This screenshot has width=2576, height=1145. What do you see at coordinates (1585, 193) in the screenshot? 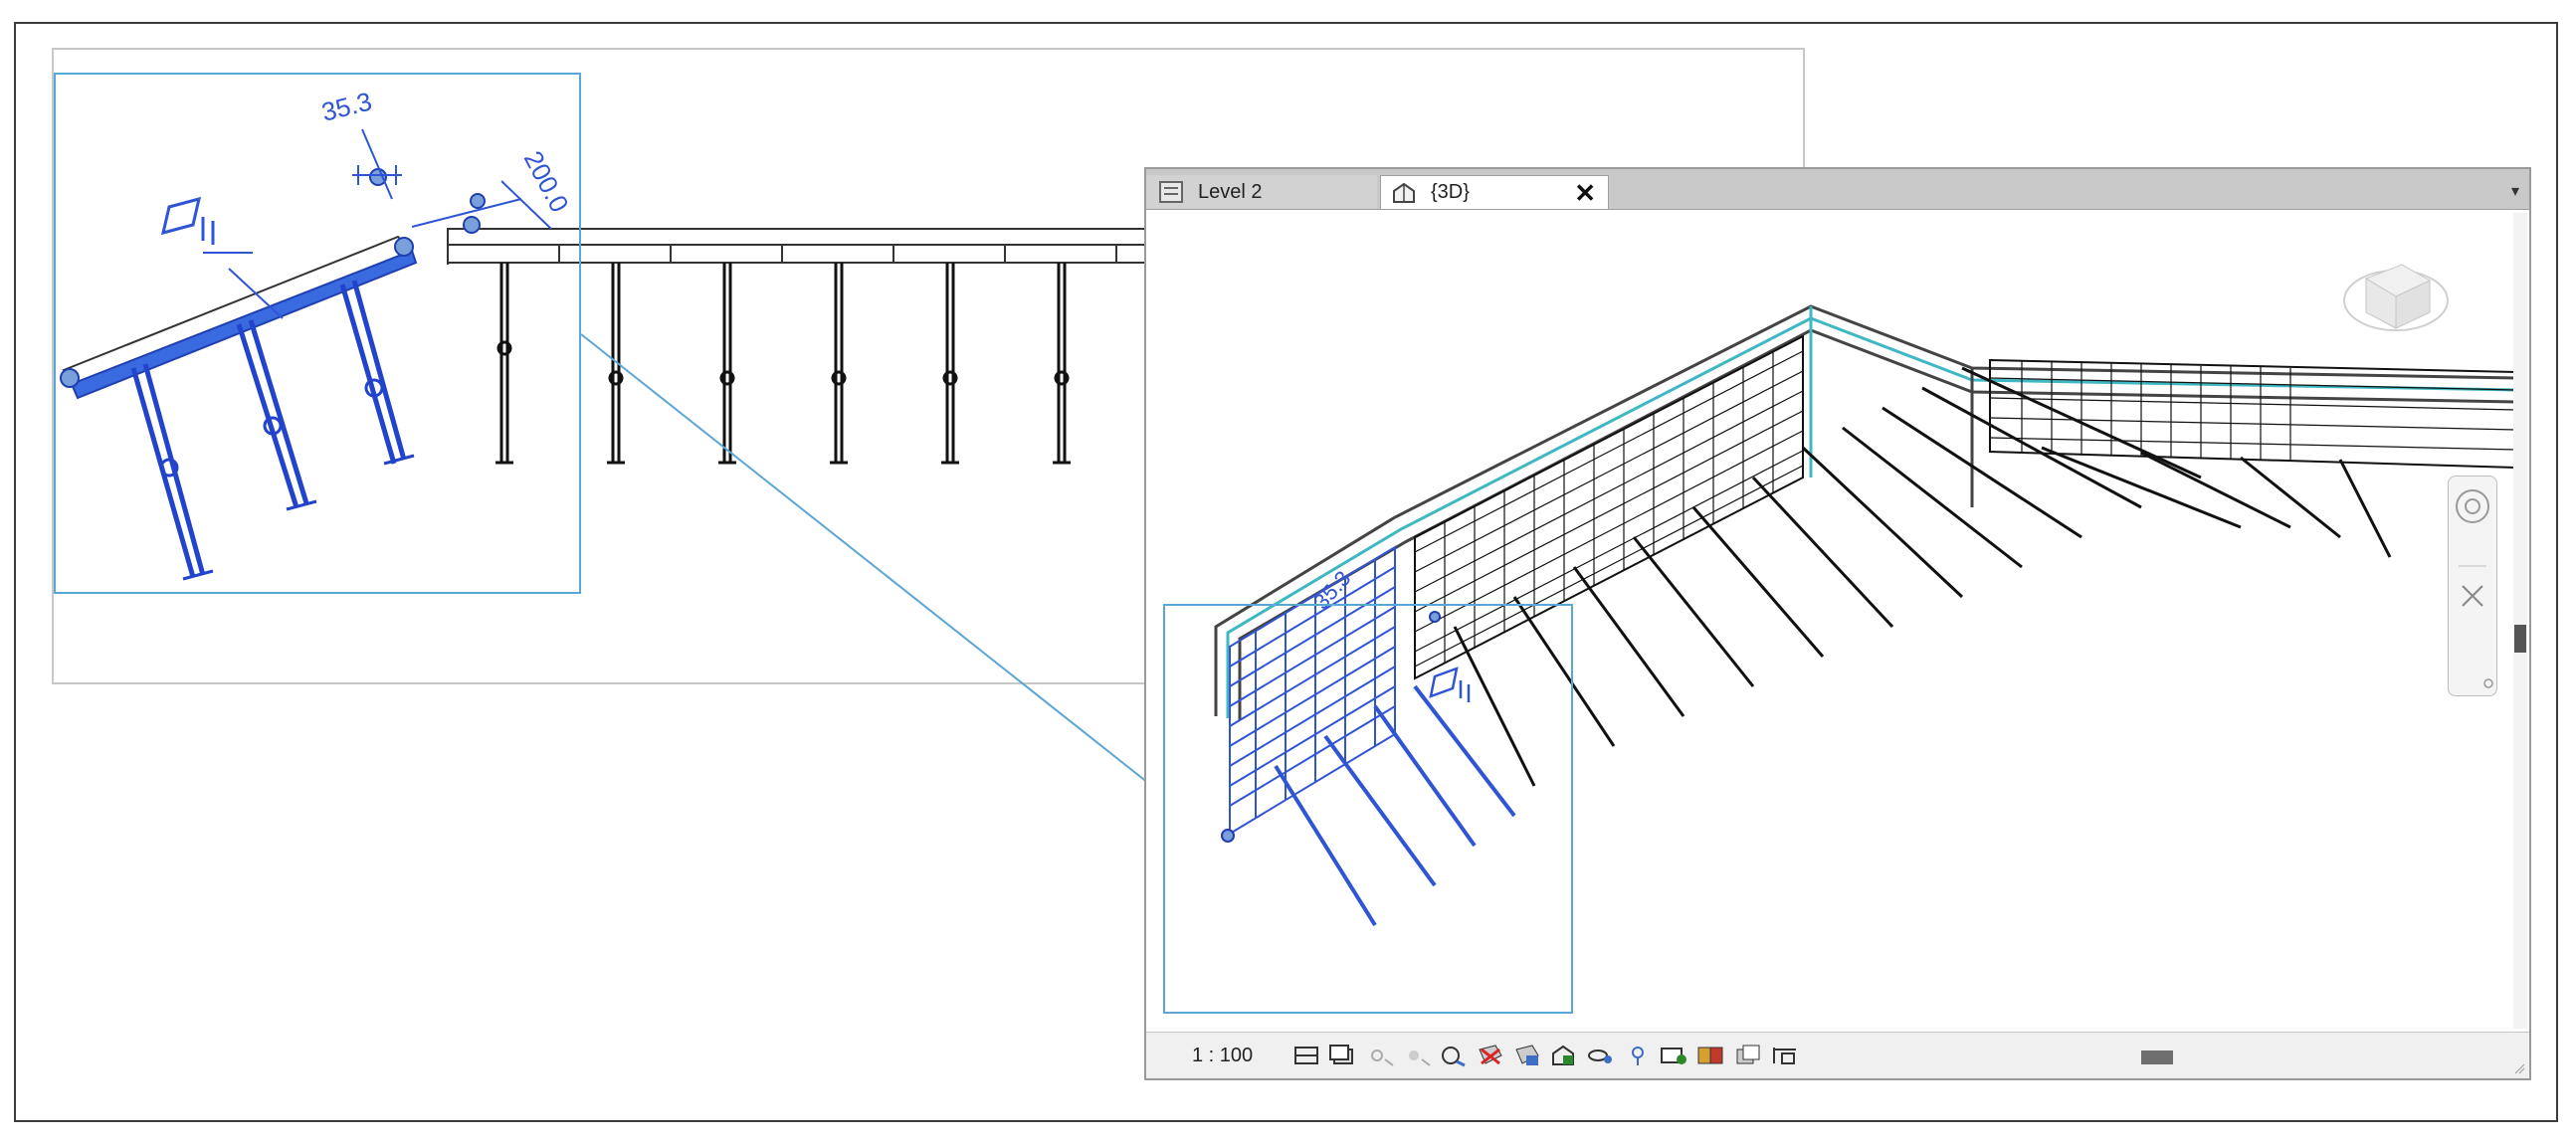
I see `close-icon: ✕` at bounding box center [1585, 193].